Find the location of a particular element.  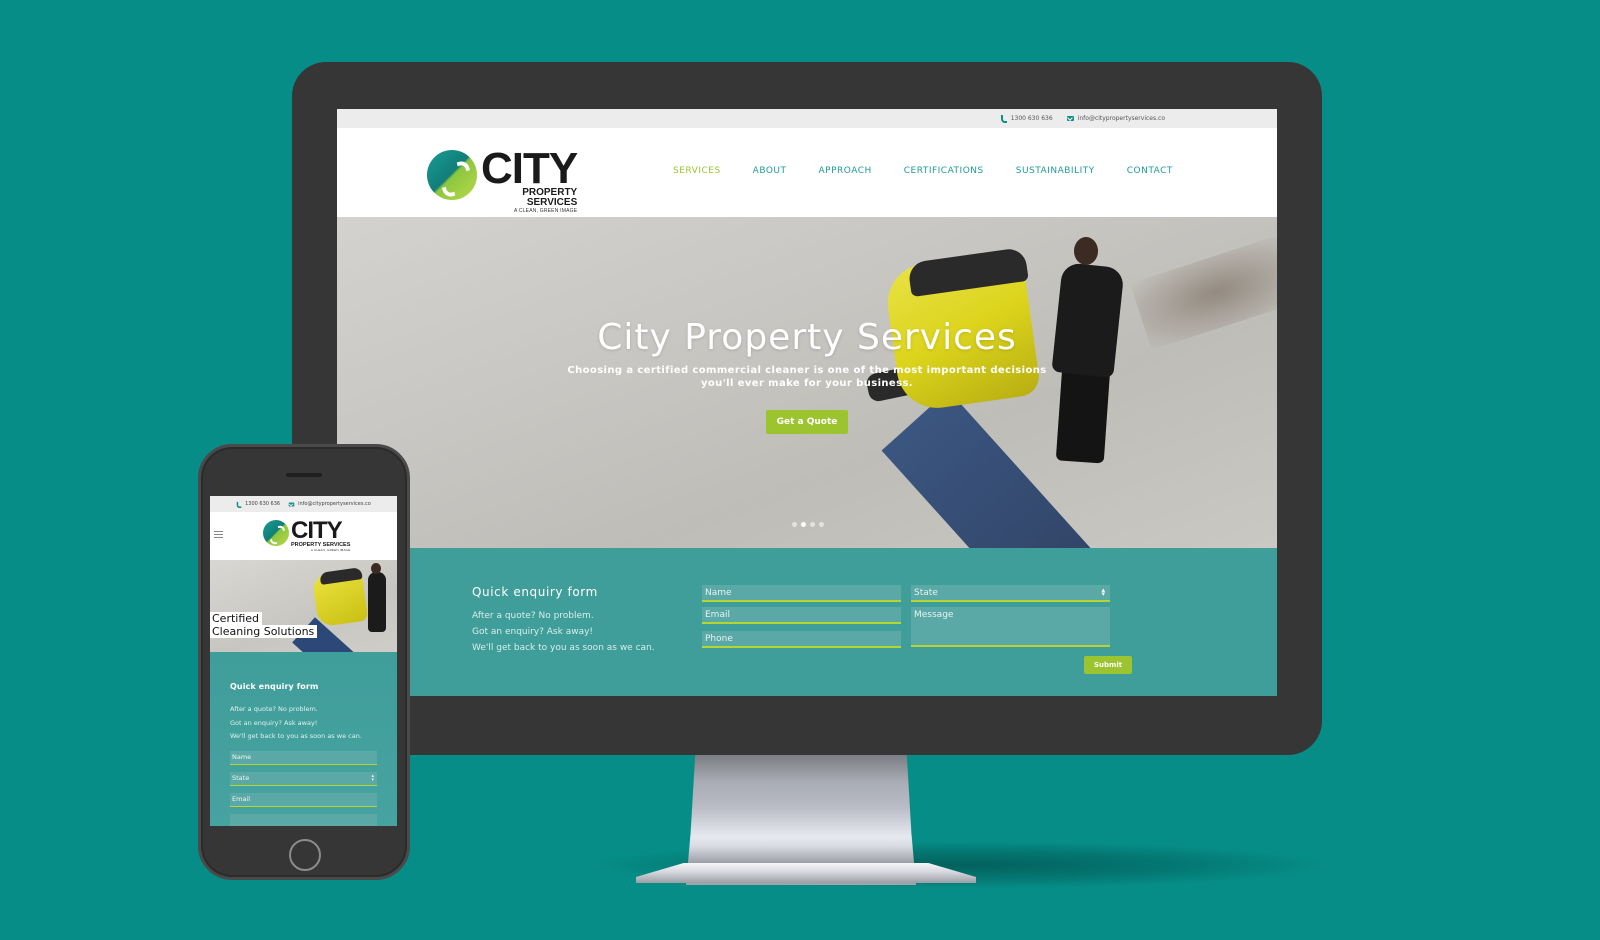

mobile-hero-caption: Certified Cleaning Solutions is located at coordinates (264, 625).